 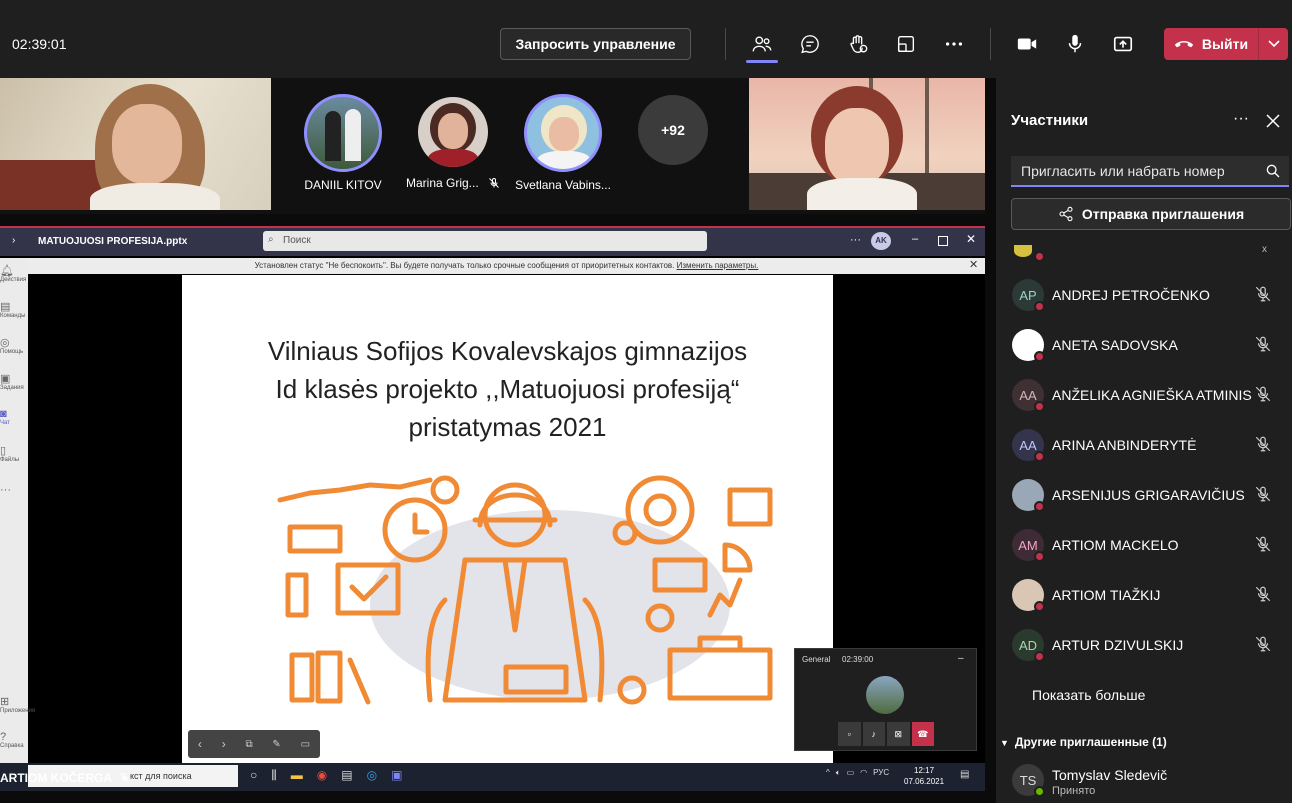 I want to click on participant-row: AA ANŽELIKA AGNIEŠKA ATMINIS, so click(x=1144, y=395).